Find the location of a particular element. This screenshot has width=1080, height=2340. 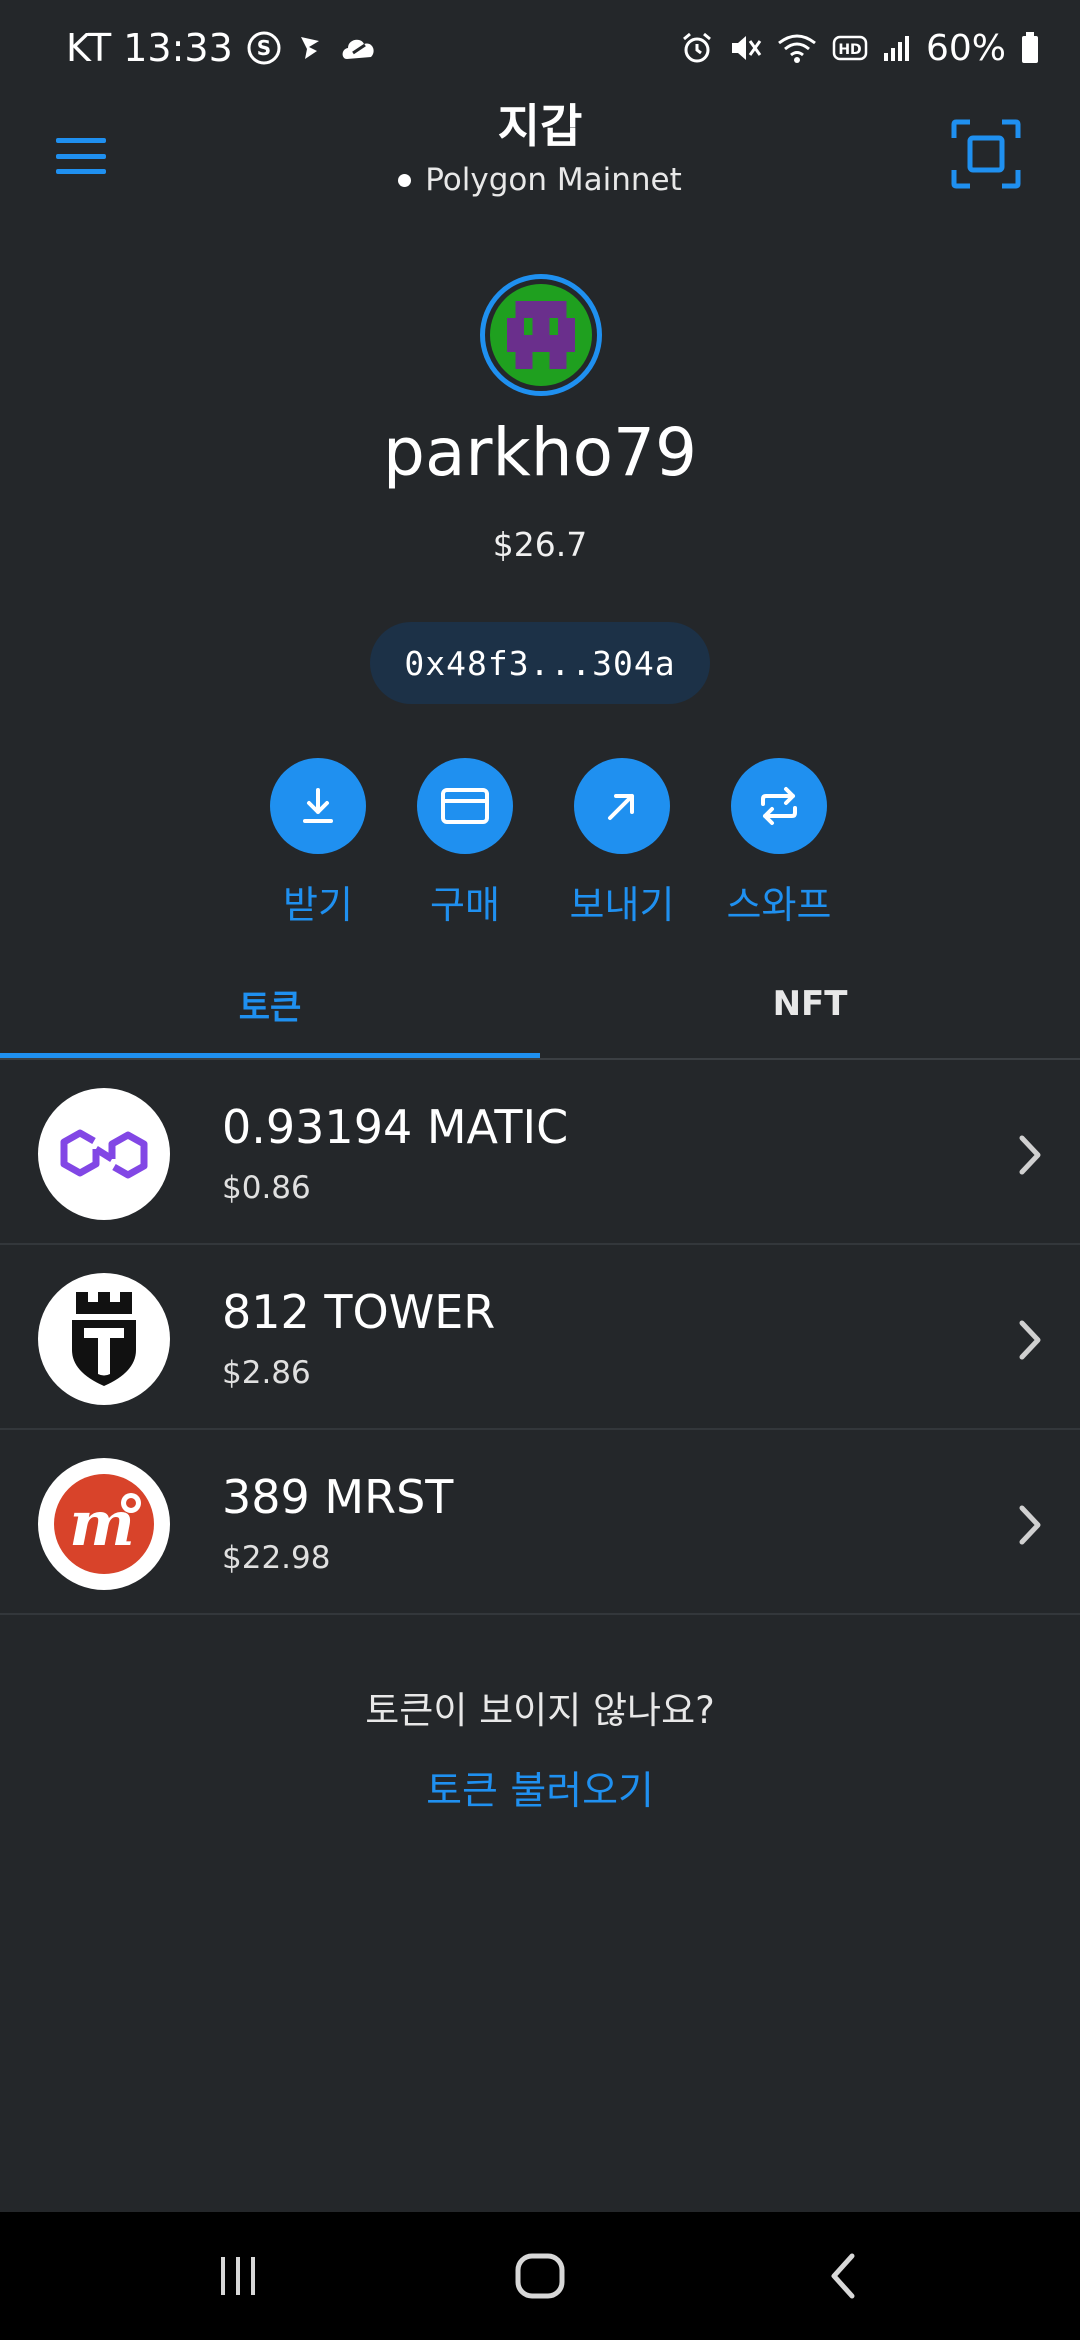

token-row-mrst: m 389 MRST $22.98 is located at coordinates (540, 1522).